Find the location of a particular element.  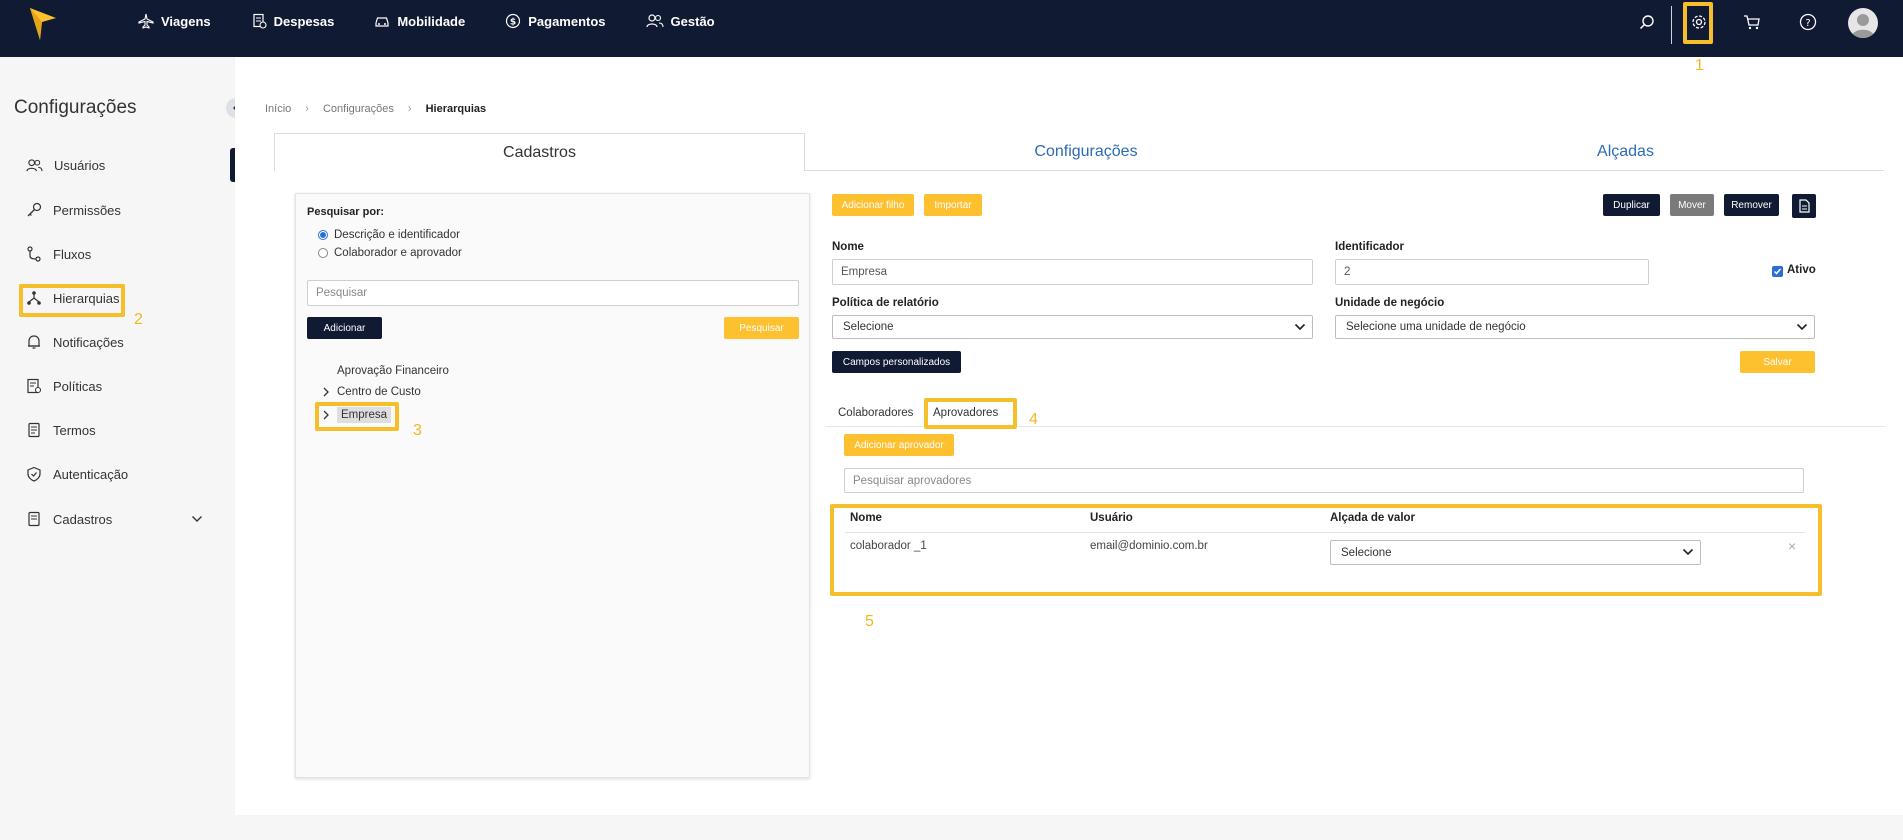

button-label: Pesquisar is located at coordinates (761, 328).